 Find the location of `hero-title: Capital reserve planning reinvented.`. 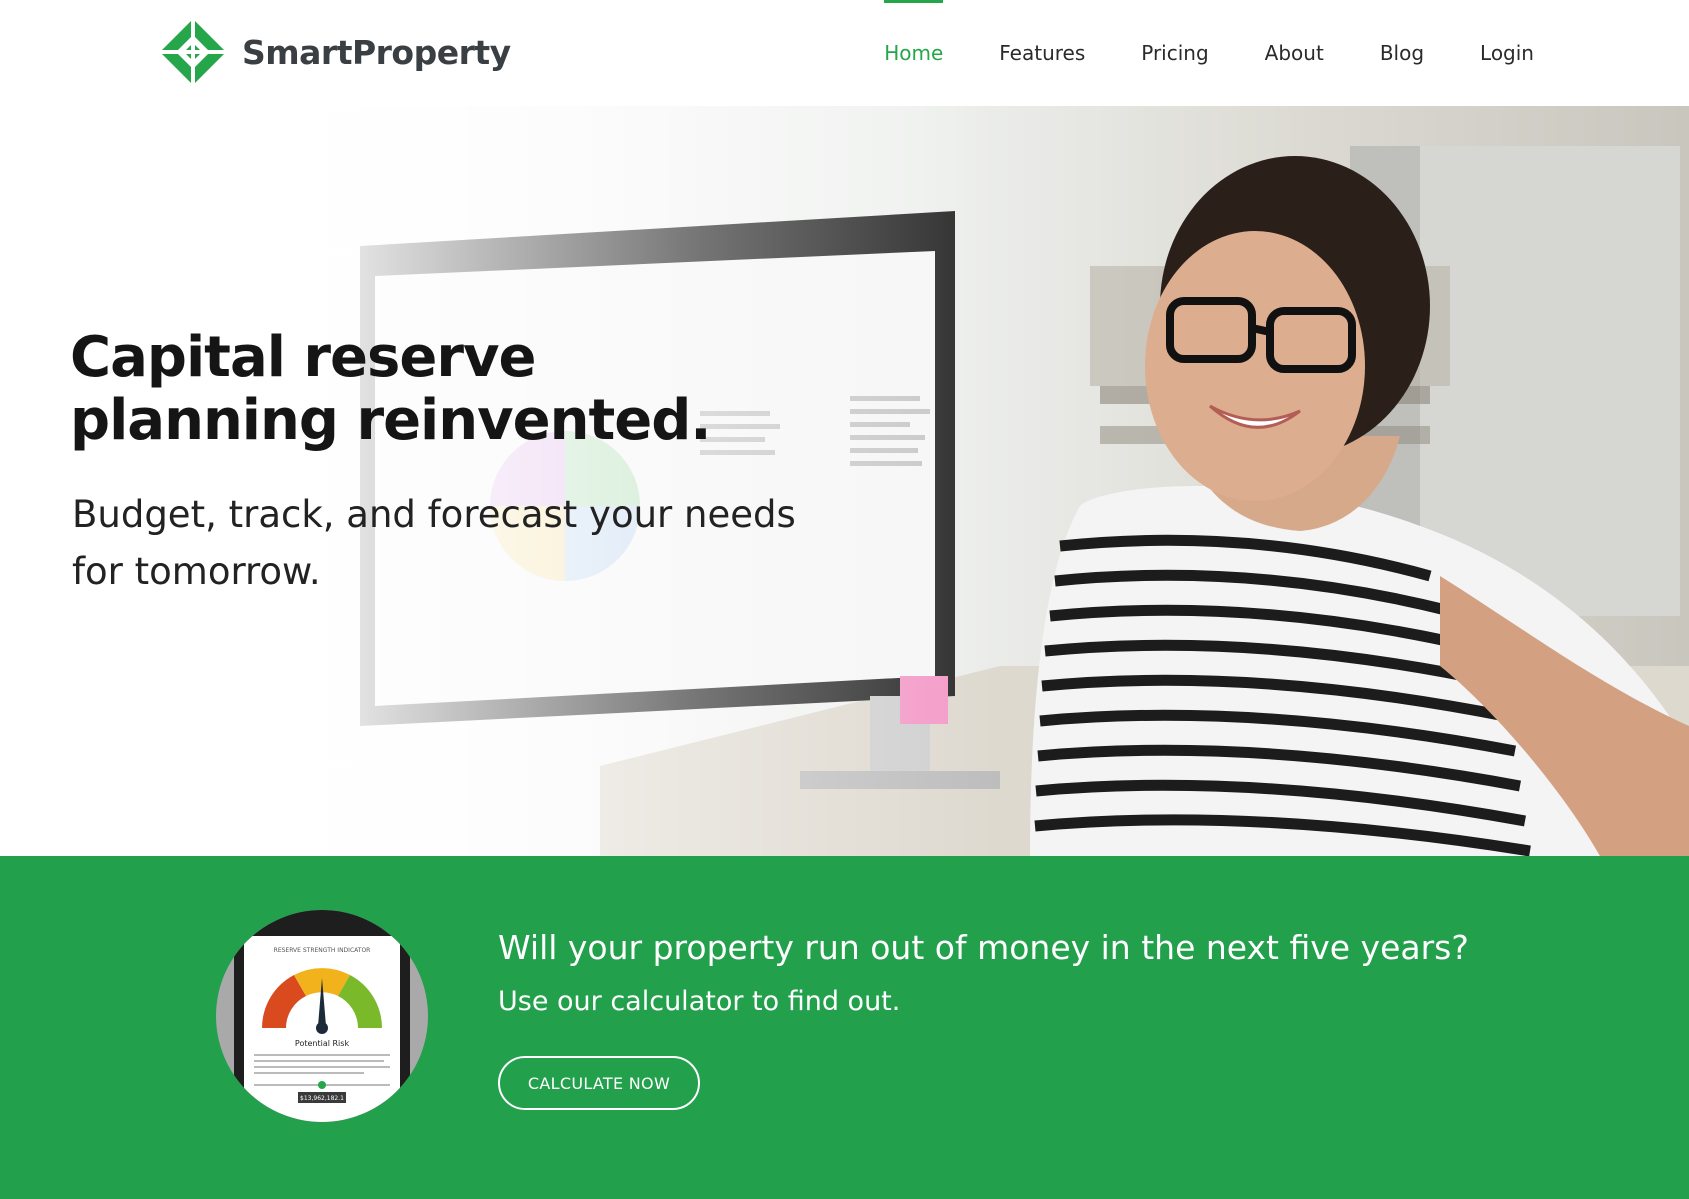

hero-title: Capital reserve planning reinvented. is located at coordinates (450, 389).